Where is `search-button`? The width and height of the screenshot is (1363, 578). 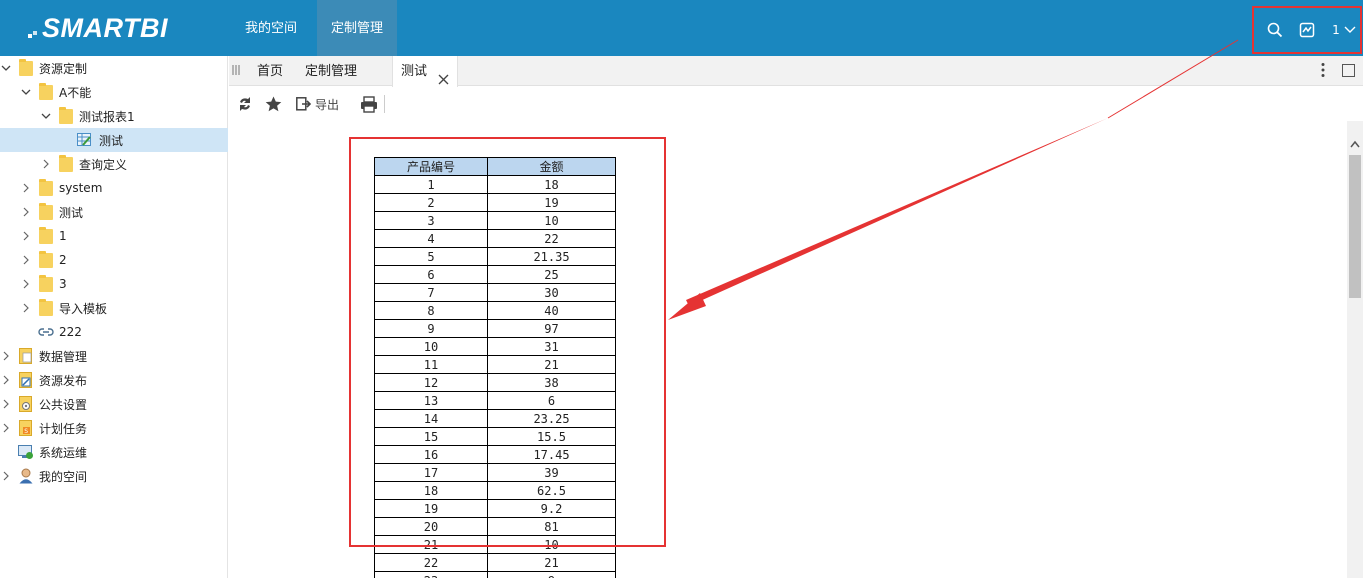 search-button is located at coordinates (1275, 30).